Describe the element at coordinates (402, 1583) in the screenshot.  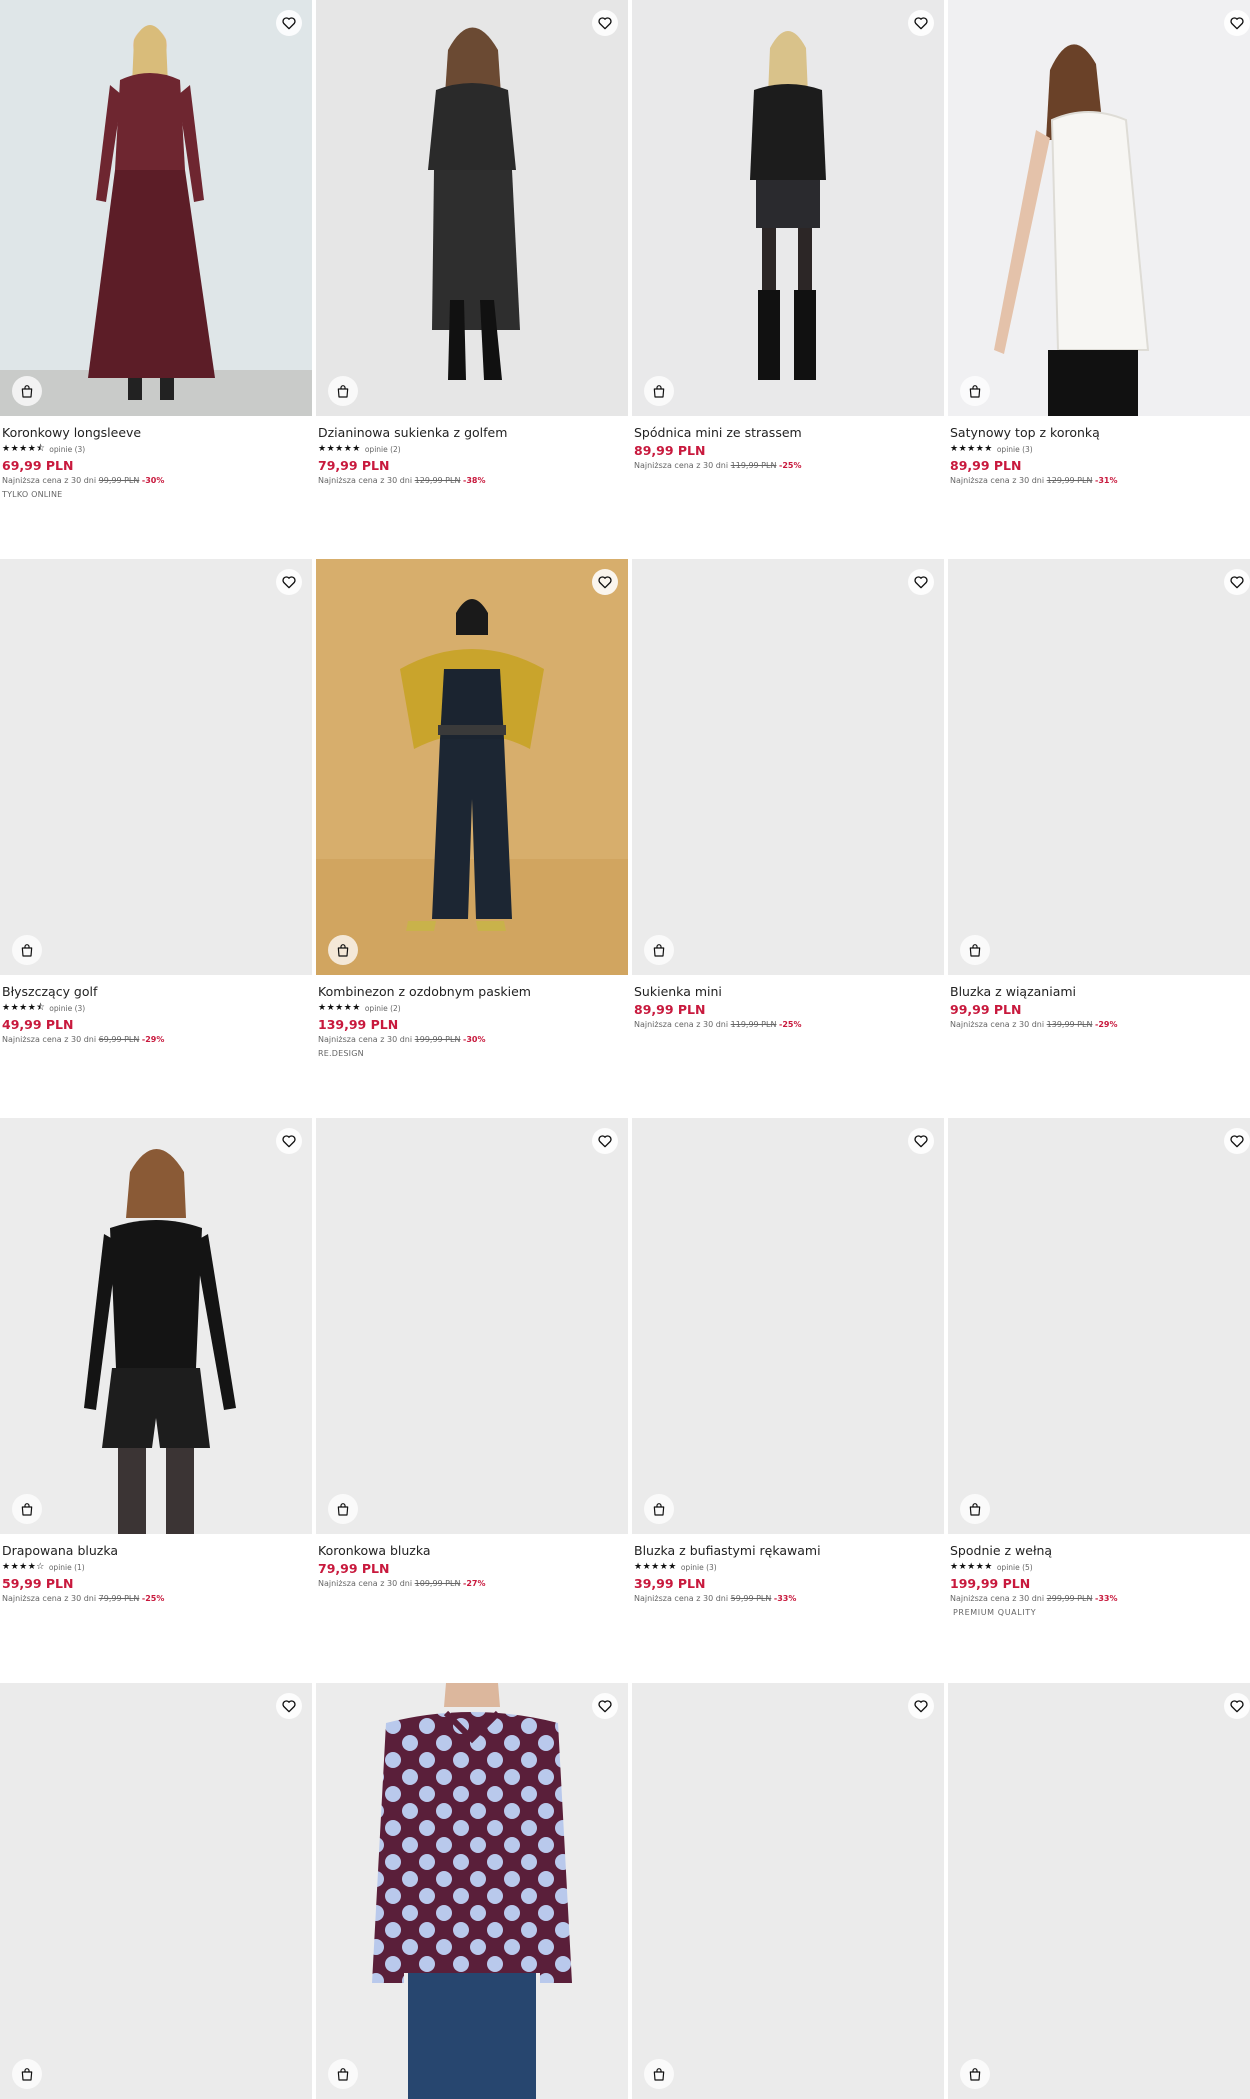
I see `lowest-price-info: Najniższa cena z 30 dni 109,99 PLN -27%` at that location.